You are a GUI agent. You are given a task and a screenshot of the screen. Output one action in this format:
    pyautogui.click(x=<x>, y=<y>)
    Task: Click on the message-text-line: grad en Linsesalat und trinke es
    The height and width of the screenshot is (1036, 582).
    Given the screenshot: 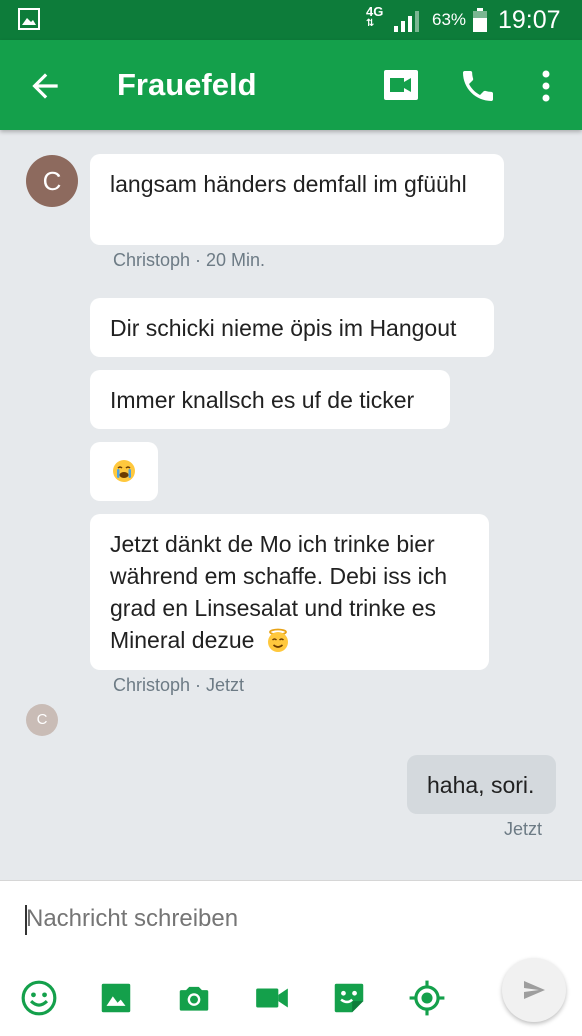 What is the action you would take?
    pyautogui.click(x=273, y=608)
    